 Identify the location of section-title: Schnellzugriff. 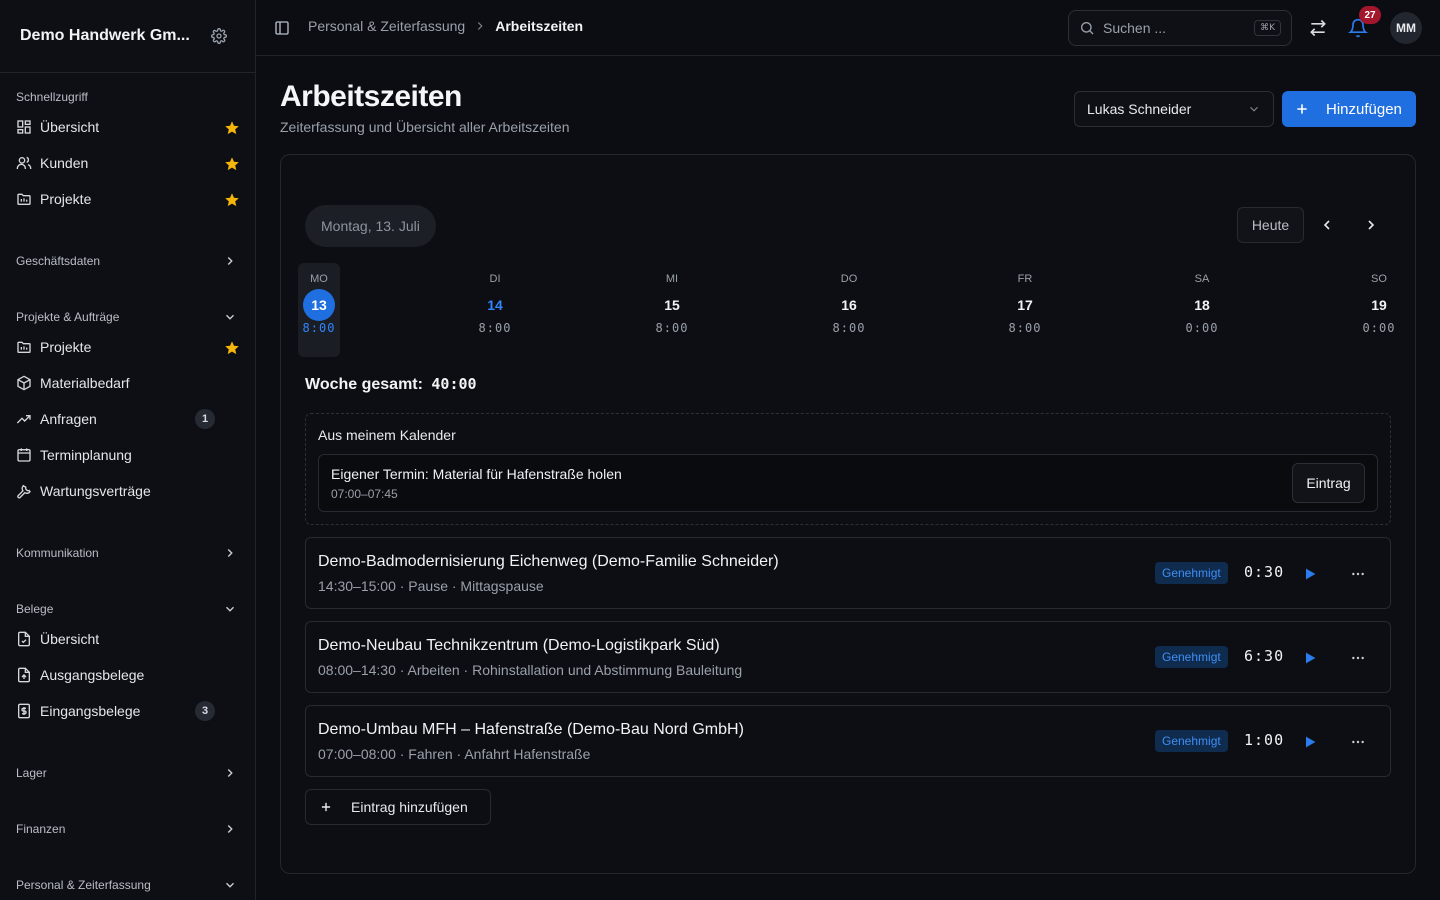
(52, 97).